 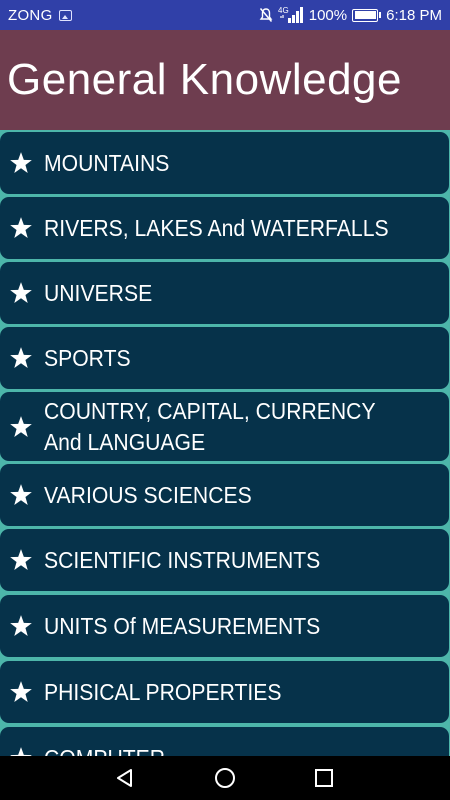 What do you see at coordinates (182, 625) in the screenshot?
I see `list-item-label: UNITS Of MEASUREMENTS` at bounding box center [182, 625].